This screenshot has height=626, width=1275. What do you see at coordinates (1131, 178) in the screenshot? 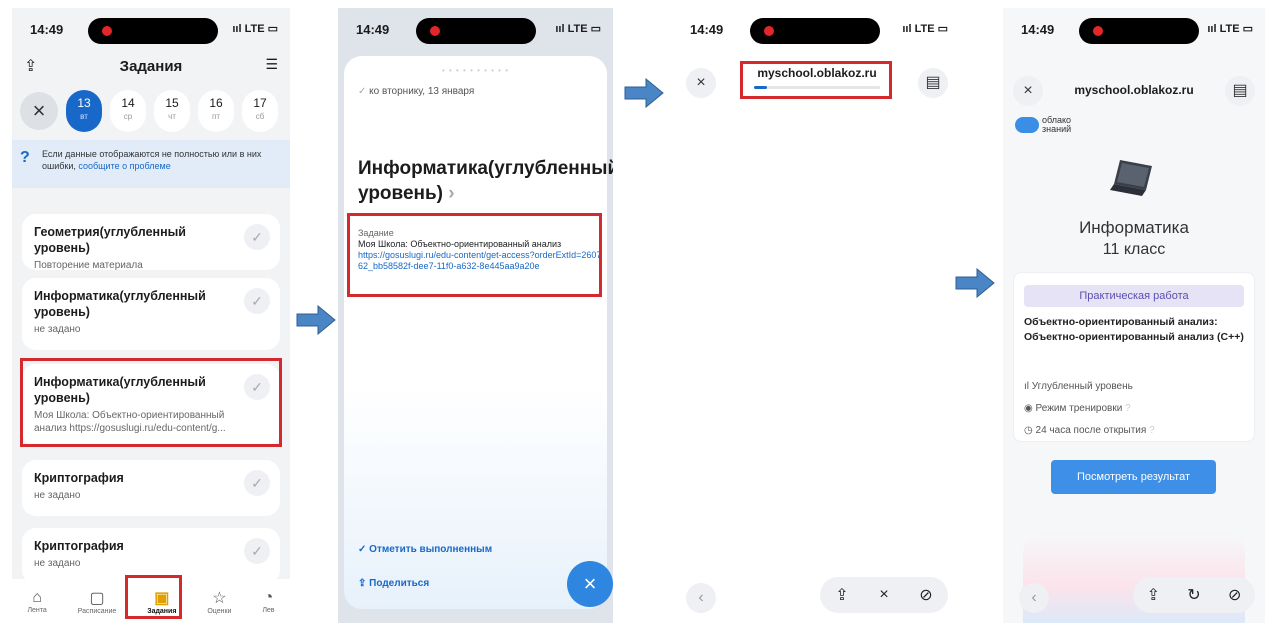
I see `laptop-icon` at bounding box center [1131, 178].